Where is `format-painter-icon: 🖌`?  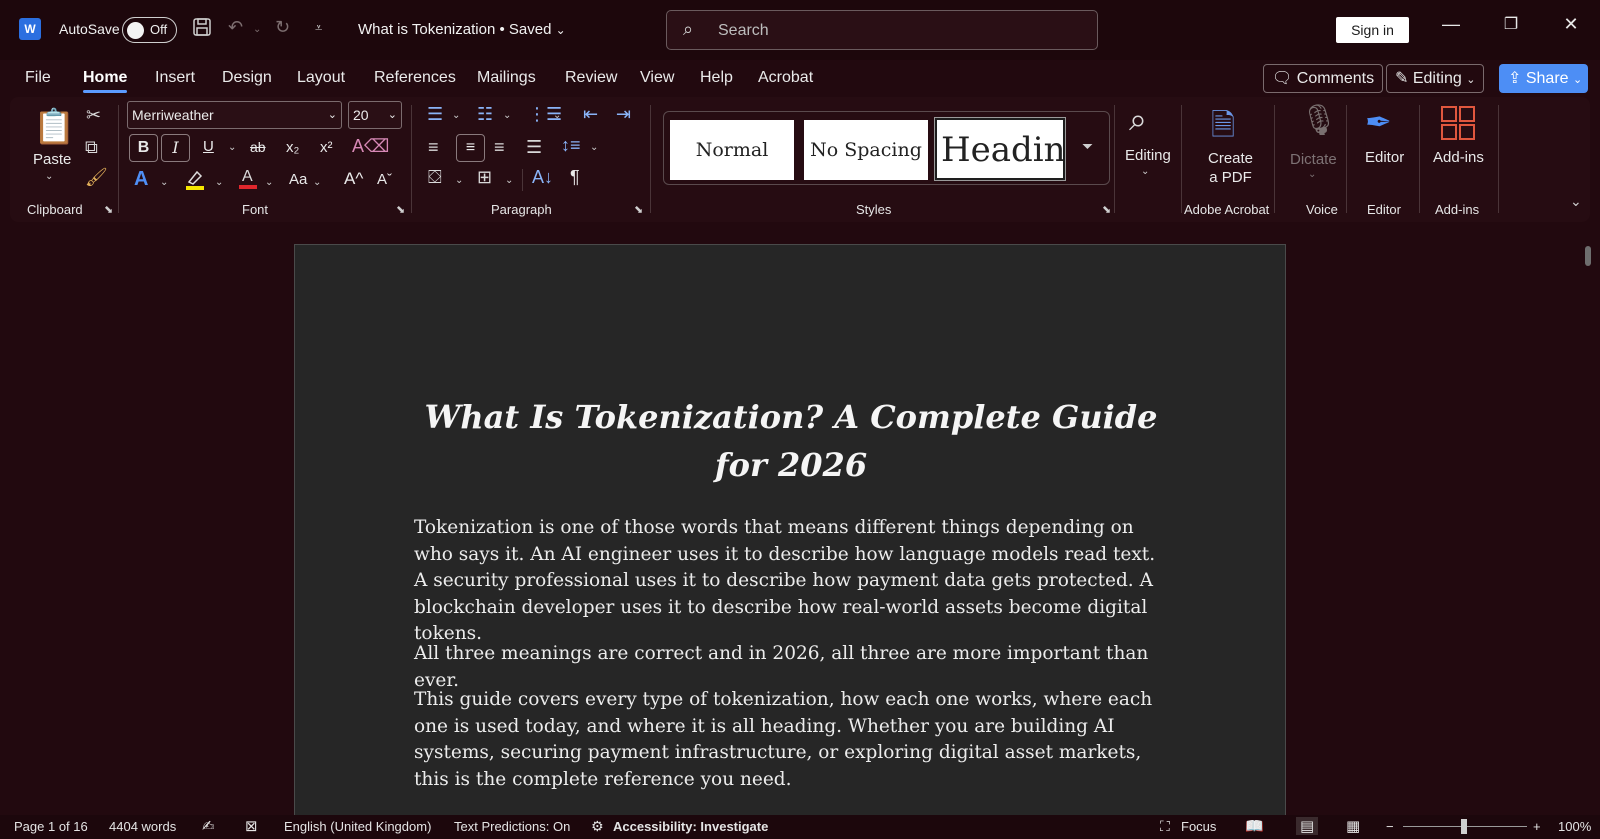 format-painter-icon: 🖌 is located at coordinates (96, 177).